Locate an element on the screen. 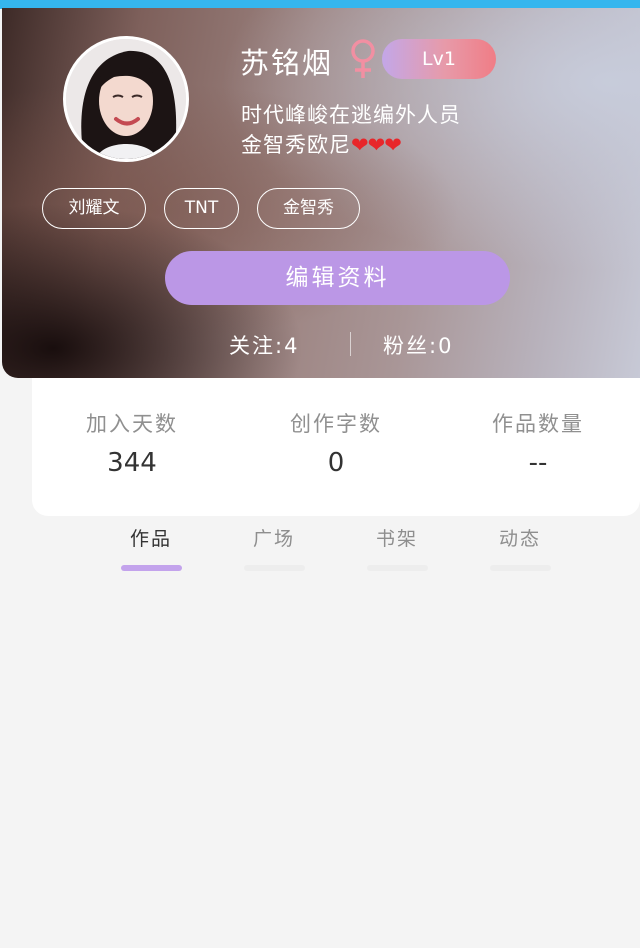 Image resolution: width=640 pixels, height=948 pixels. tab-activity: 动态 is located at coordinates (520, 537).